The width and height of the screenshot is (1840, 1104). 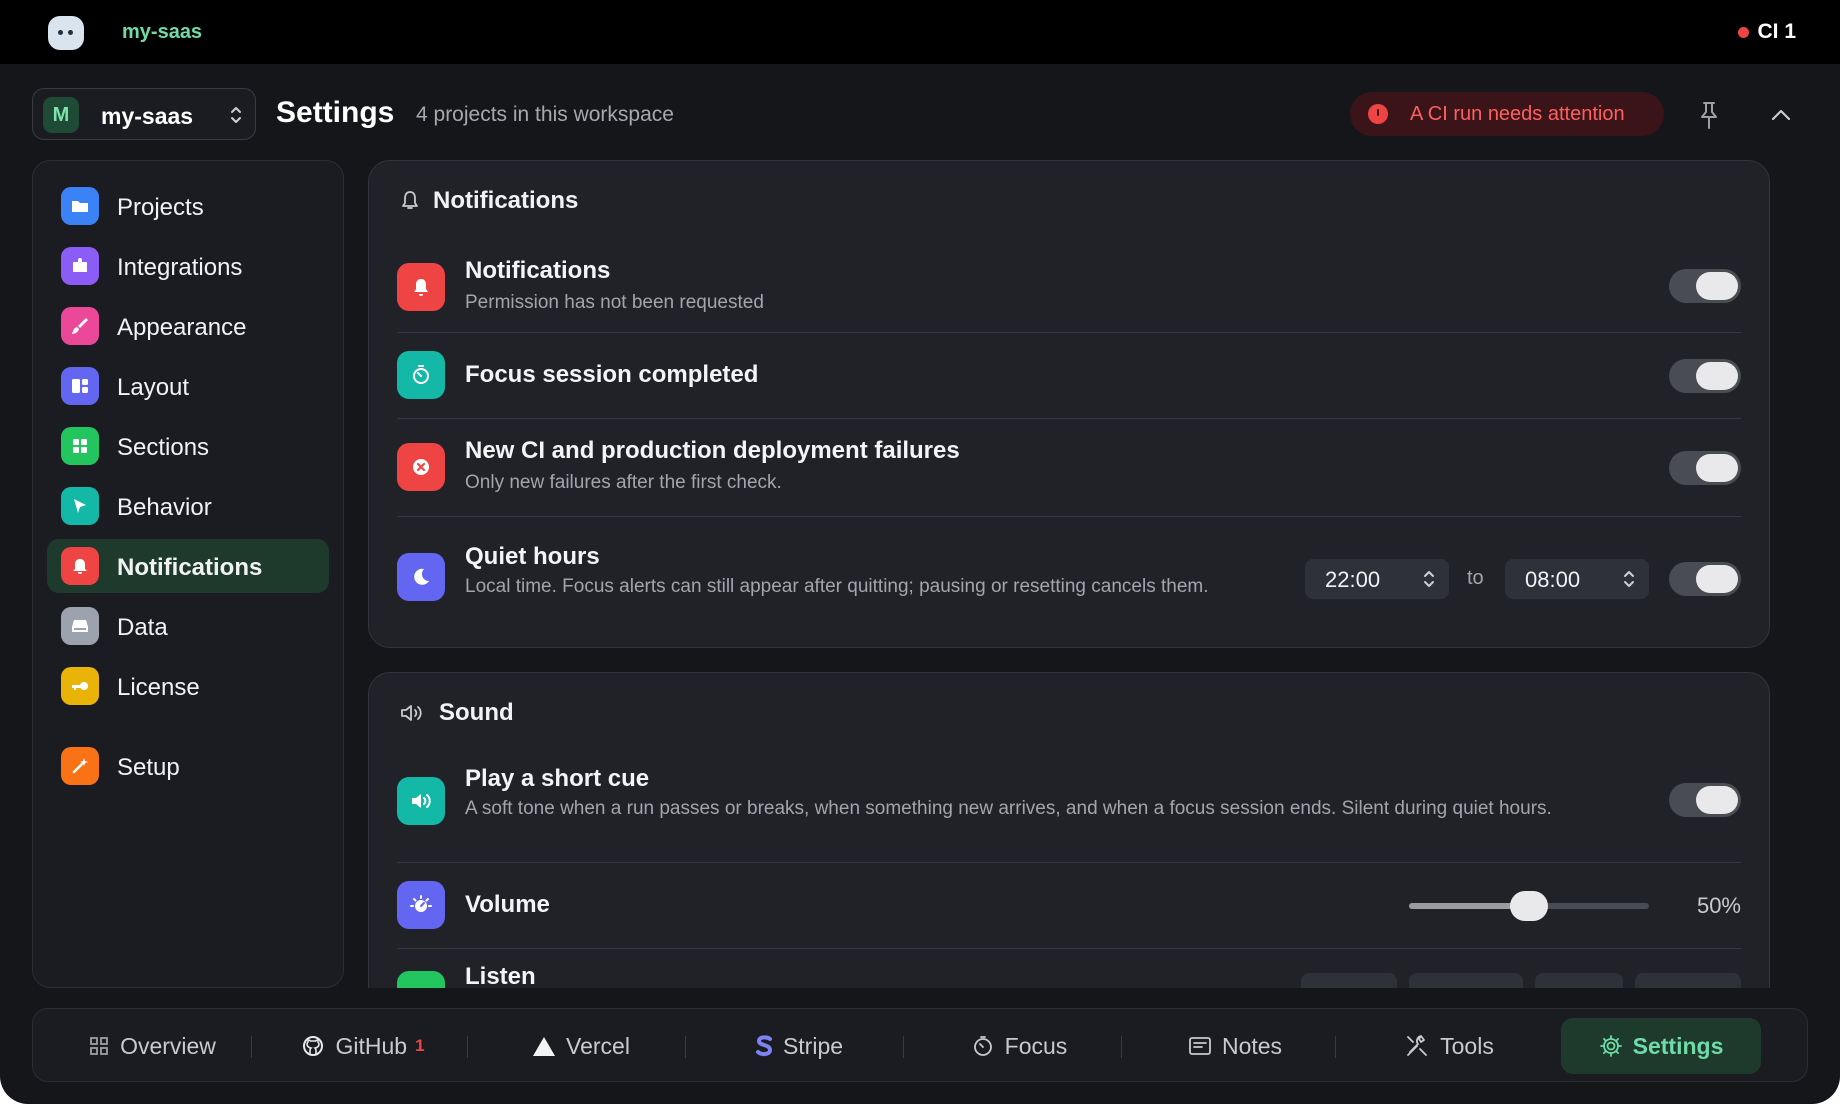 What do you see at coordinates (1678, 1045) in the screenshot?
I see `tab-label: Settings` at bounding box center [1678, 1045].